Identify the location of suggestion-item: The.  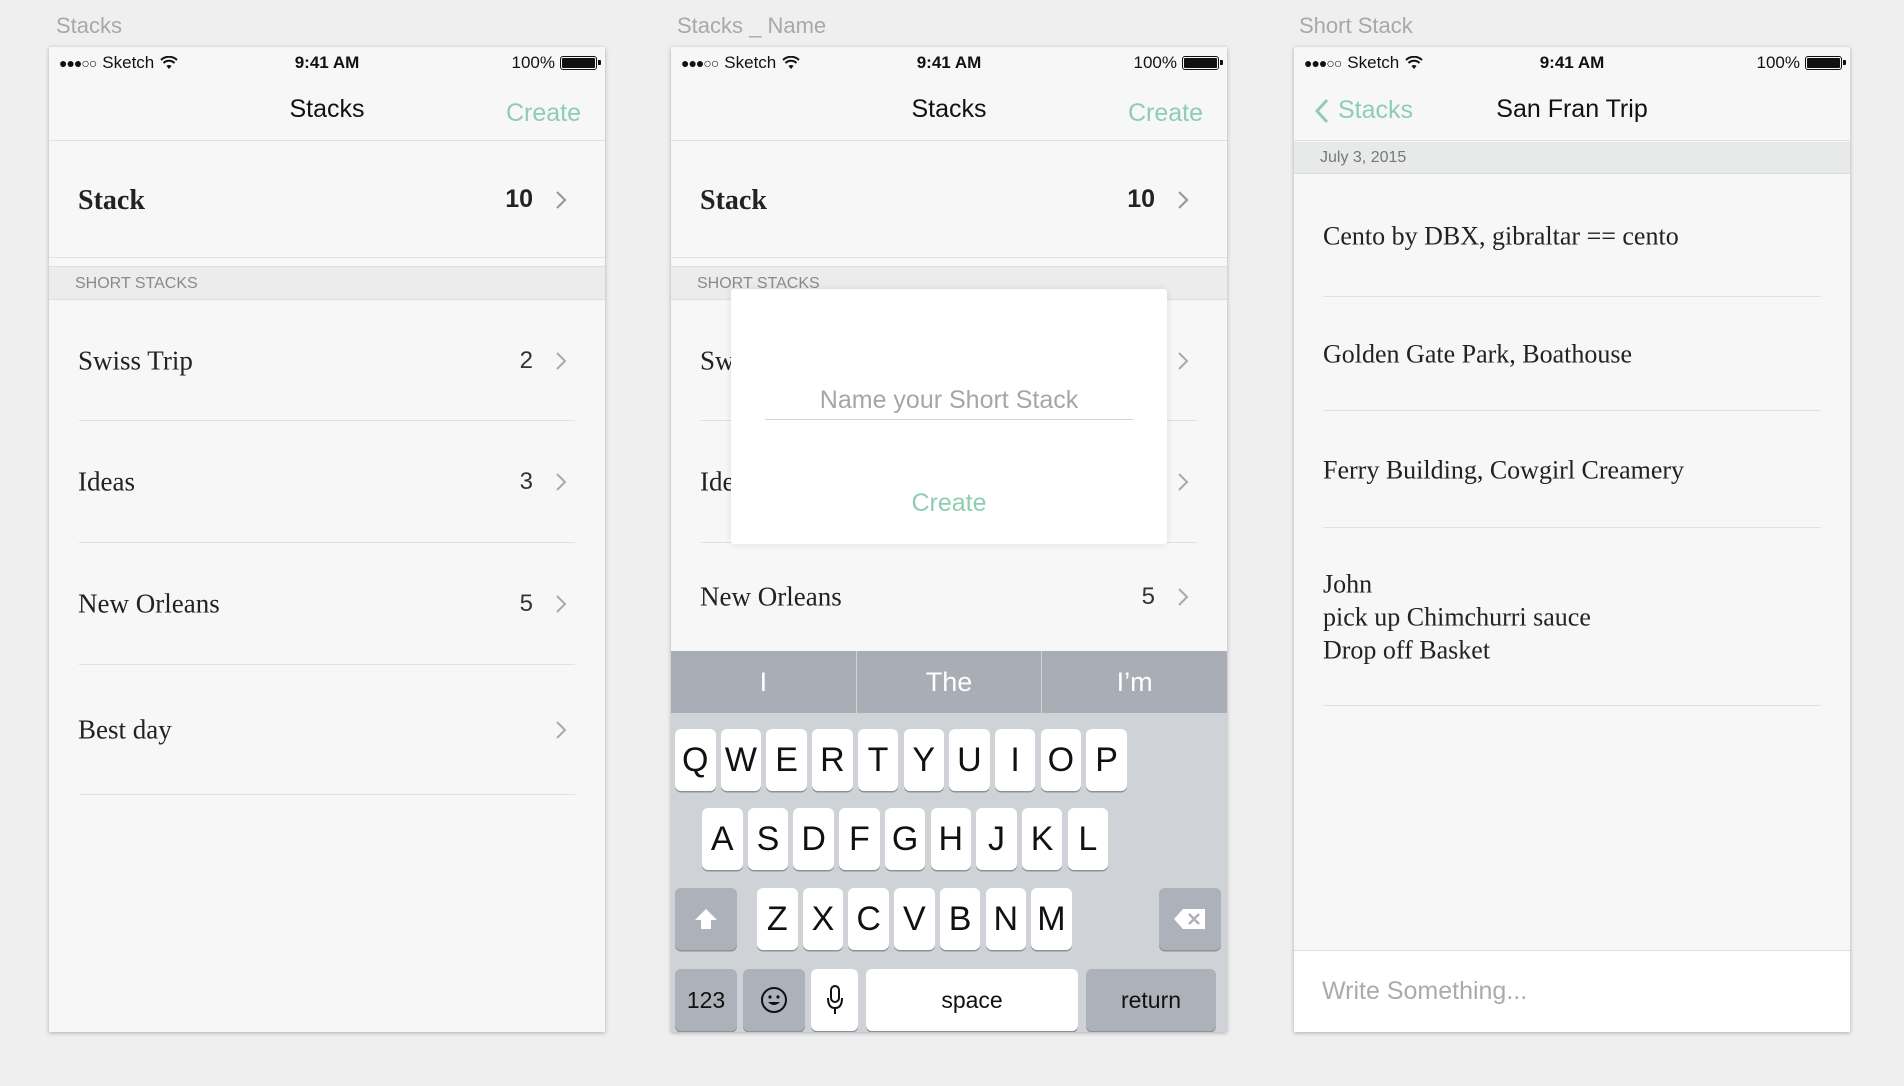
(950, 682).